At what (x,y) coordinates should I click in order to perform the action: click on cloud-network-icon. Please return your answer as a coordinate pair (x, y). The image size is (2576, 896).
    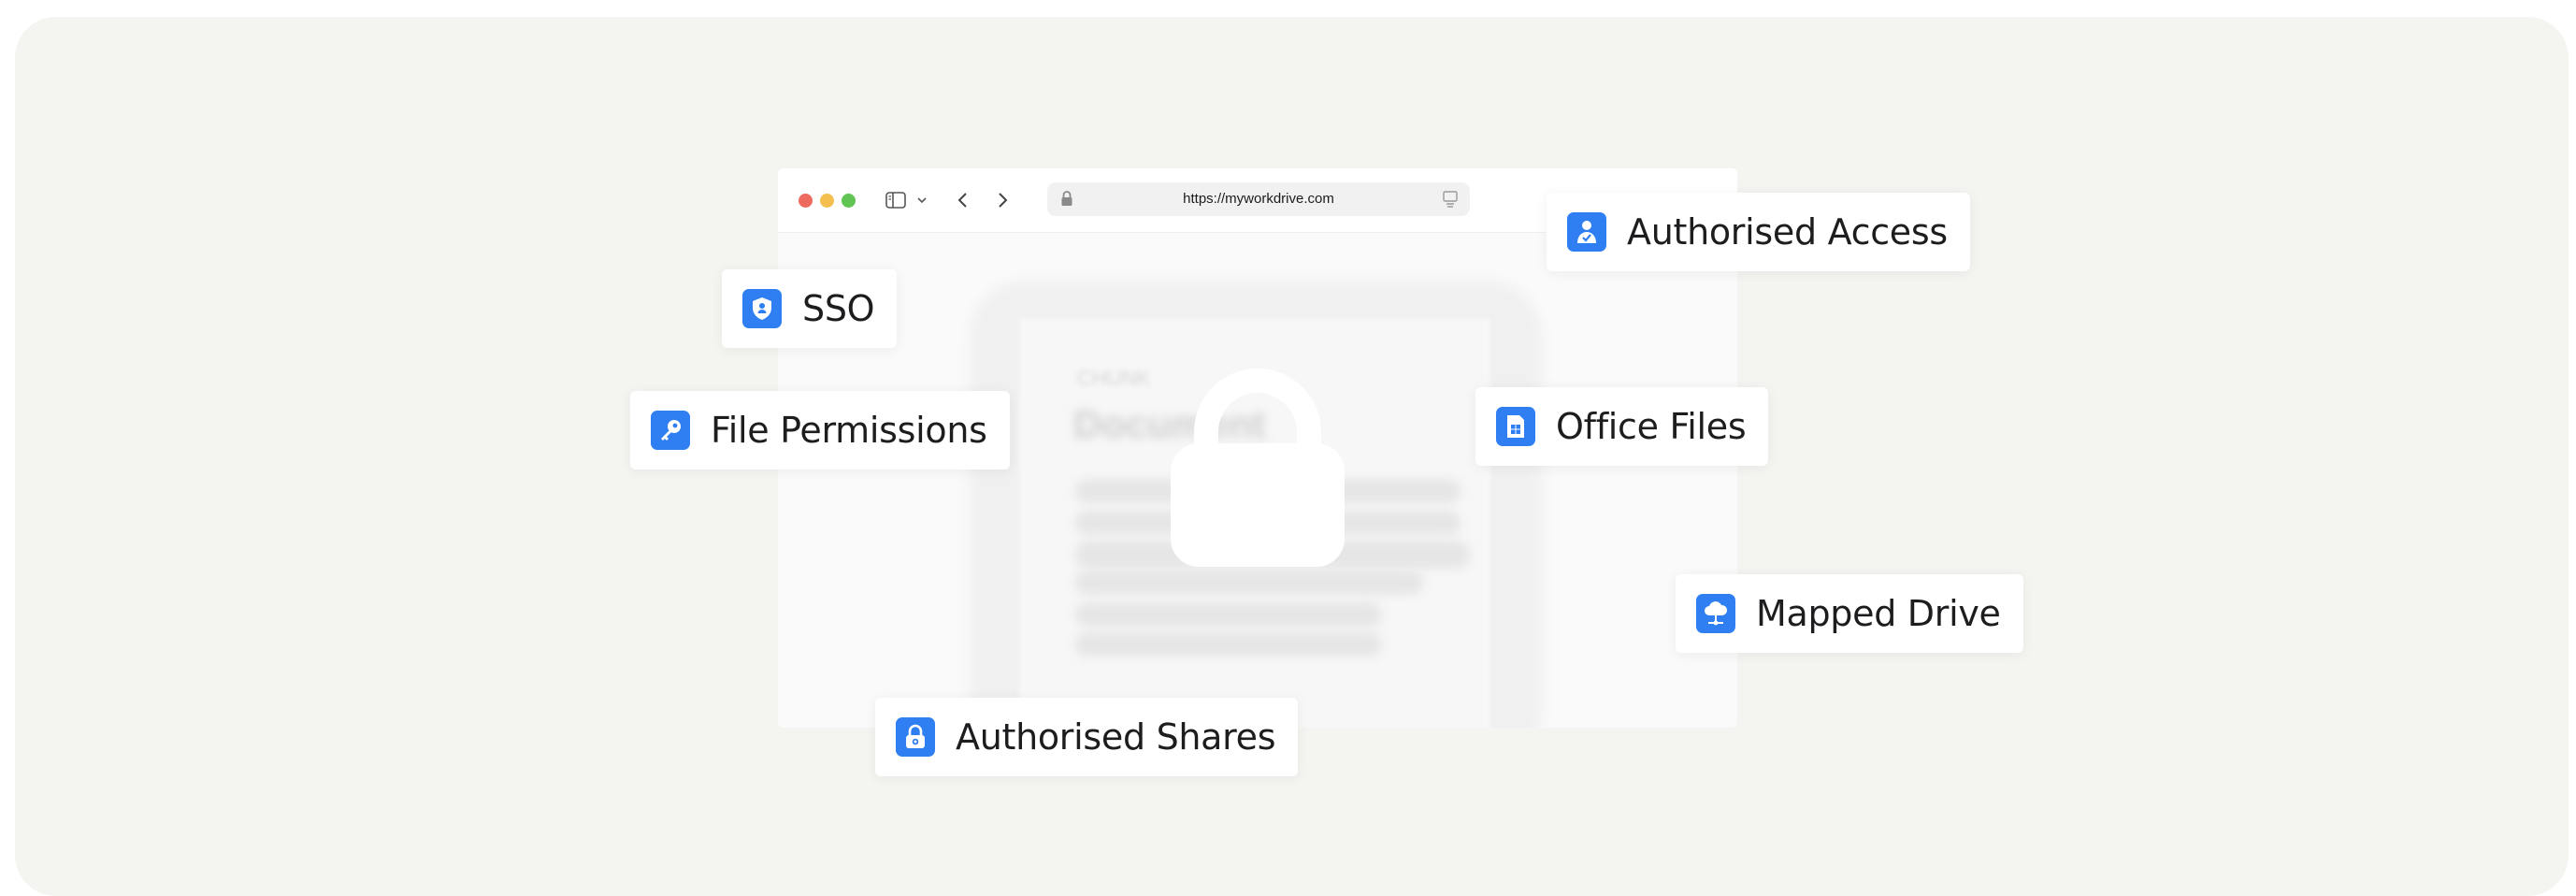
    Looking at the image, I should click on (1716, 613).